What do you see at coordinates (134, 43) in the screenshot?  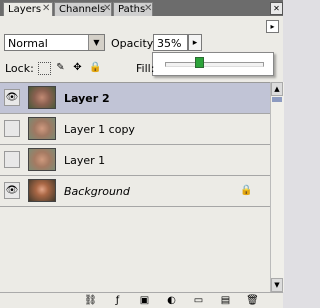 I see `opacity-label: Opacity:` at bounding box center [134, 43].